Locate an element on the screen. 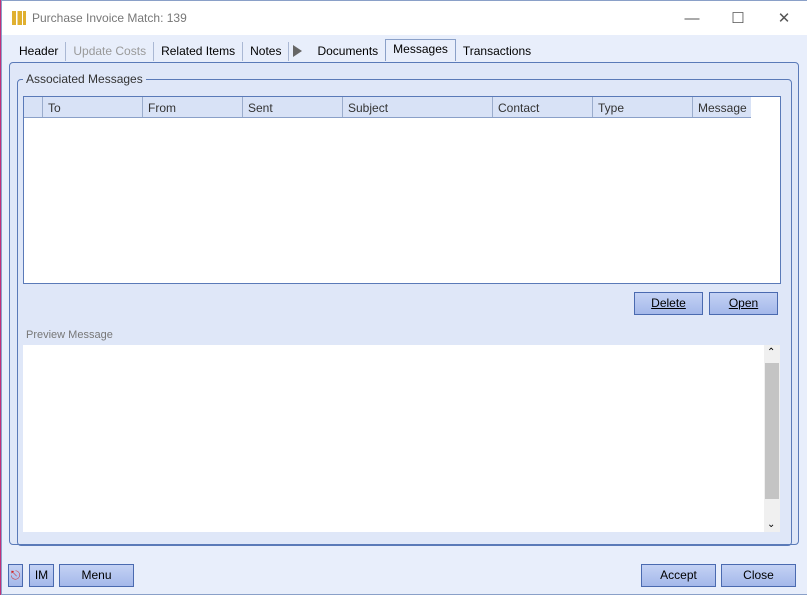  pin-button: ⎋ is located at coordinates (15, 575).